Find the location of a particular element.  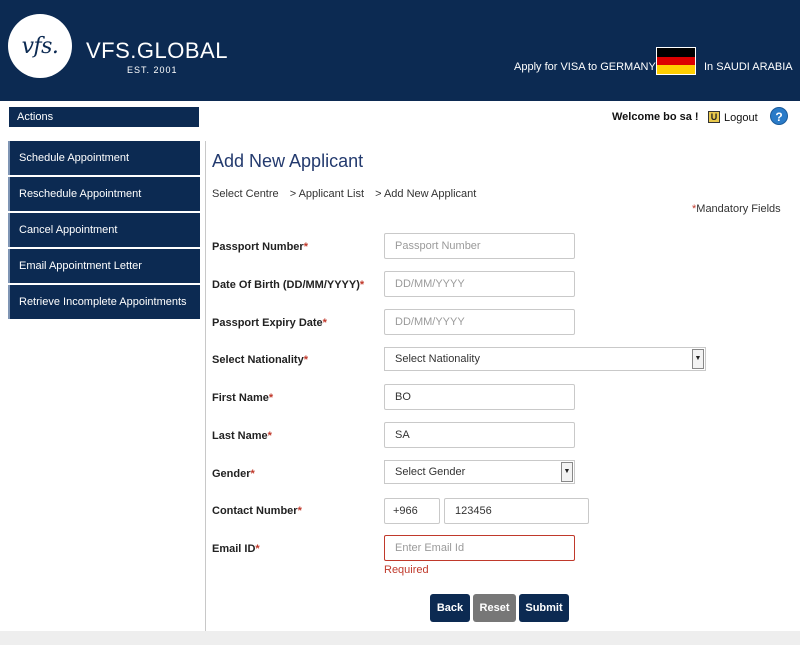

help-icon: ? is located at coordinates (779, 116).